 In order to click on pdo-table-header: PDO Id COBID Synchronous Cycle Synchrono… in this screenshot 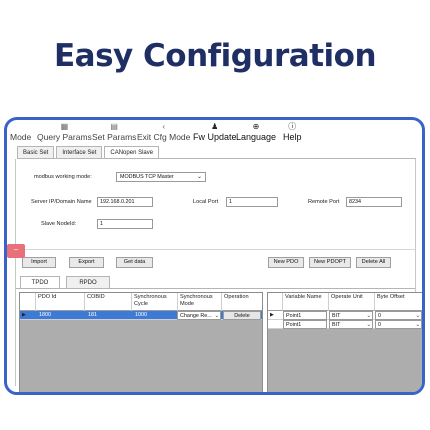, I will do `click(141, 302)`.